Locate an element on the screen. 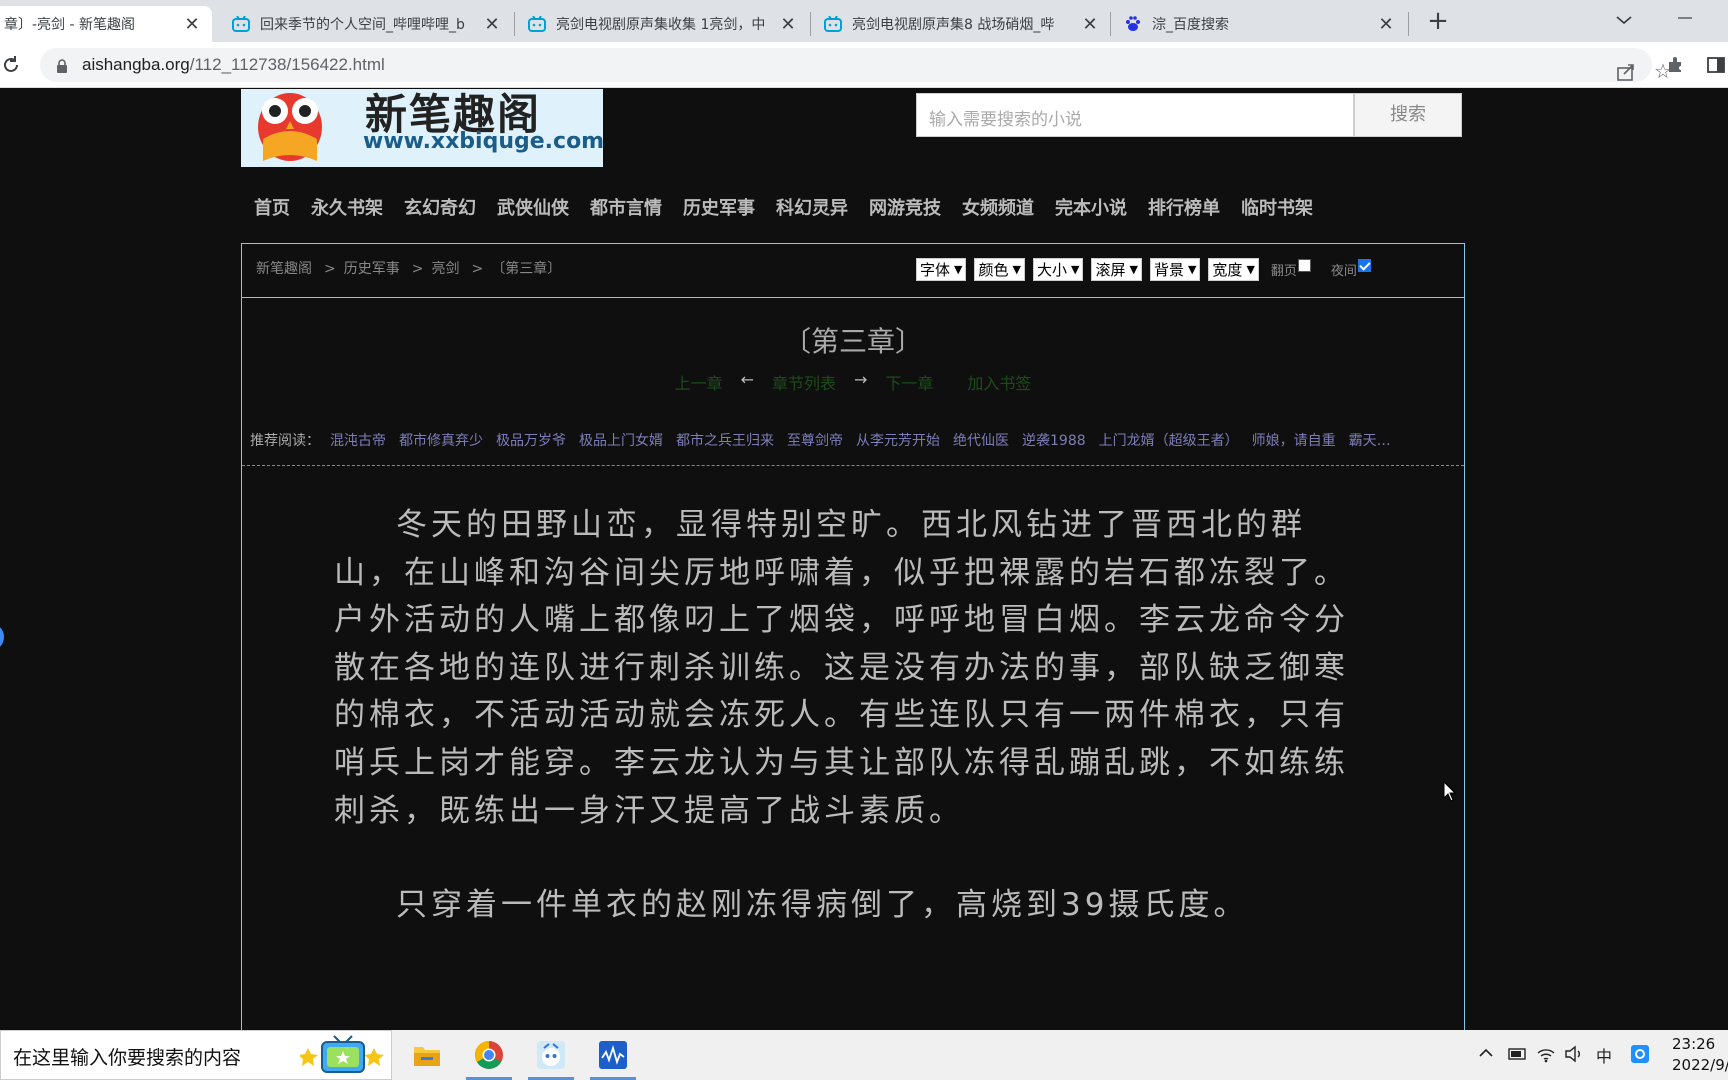 This screenshot has height=1080, width=1728. arrow-right-icon: → is located at coordinates (861, 379).